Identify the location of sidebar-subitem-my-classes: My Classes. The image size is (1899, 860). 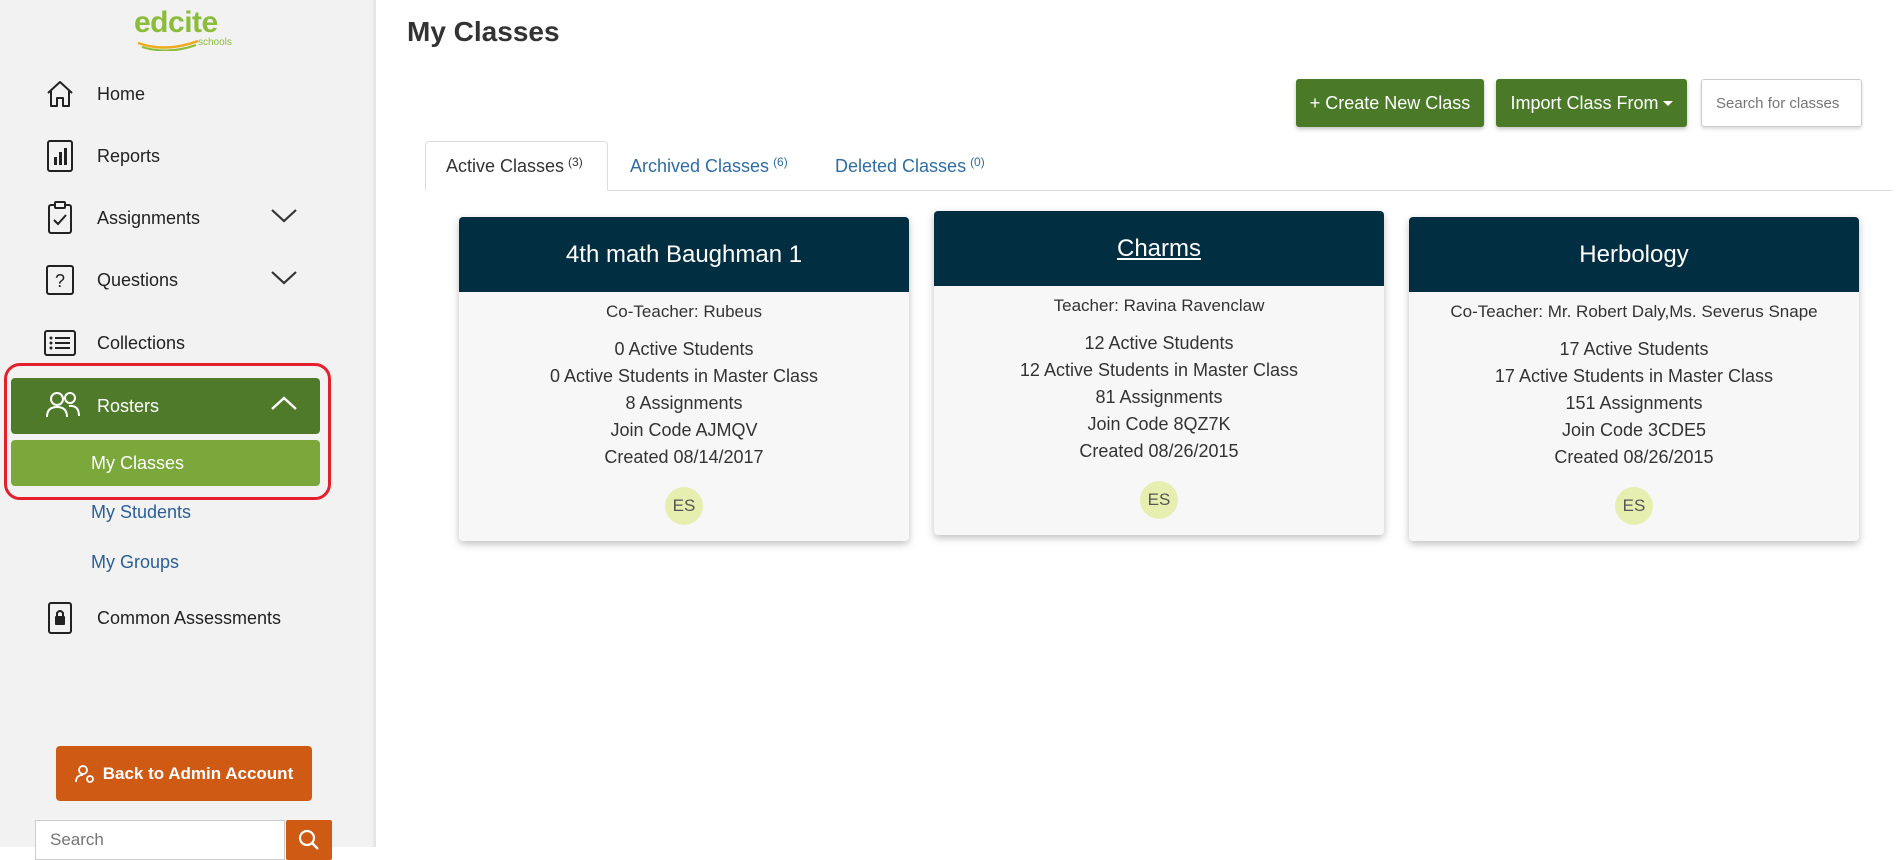
(165, 463).